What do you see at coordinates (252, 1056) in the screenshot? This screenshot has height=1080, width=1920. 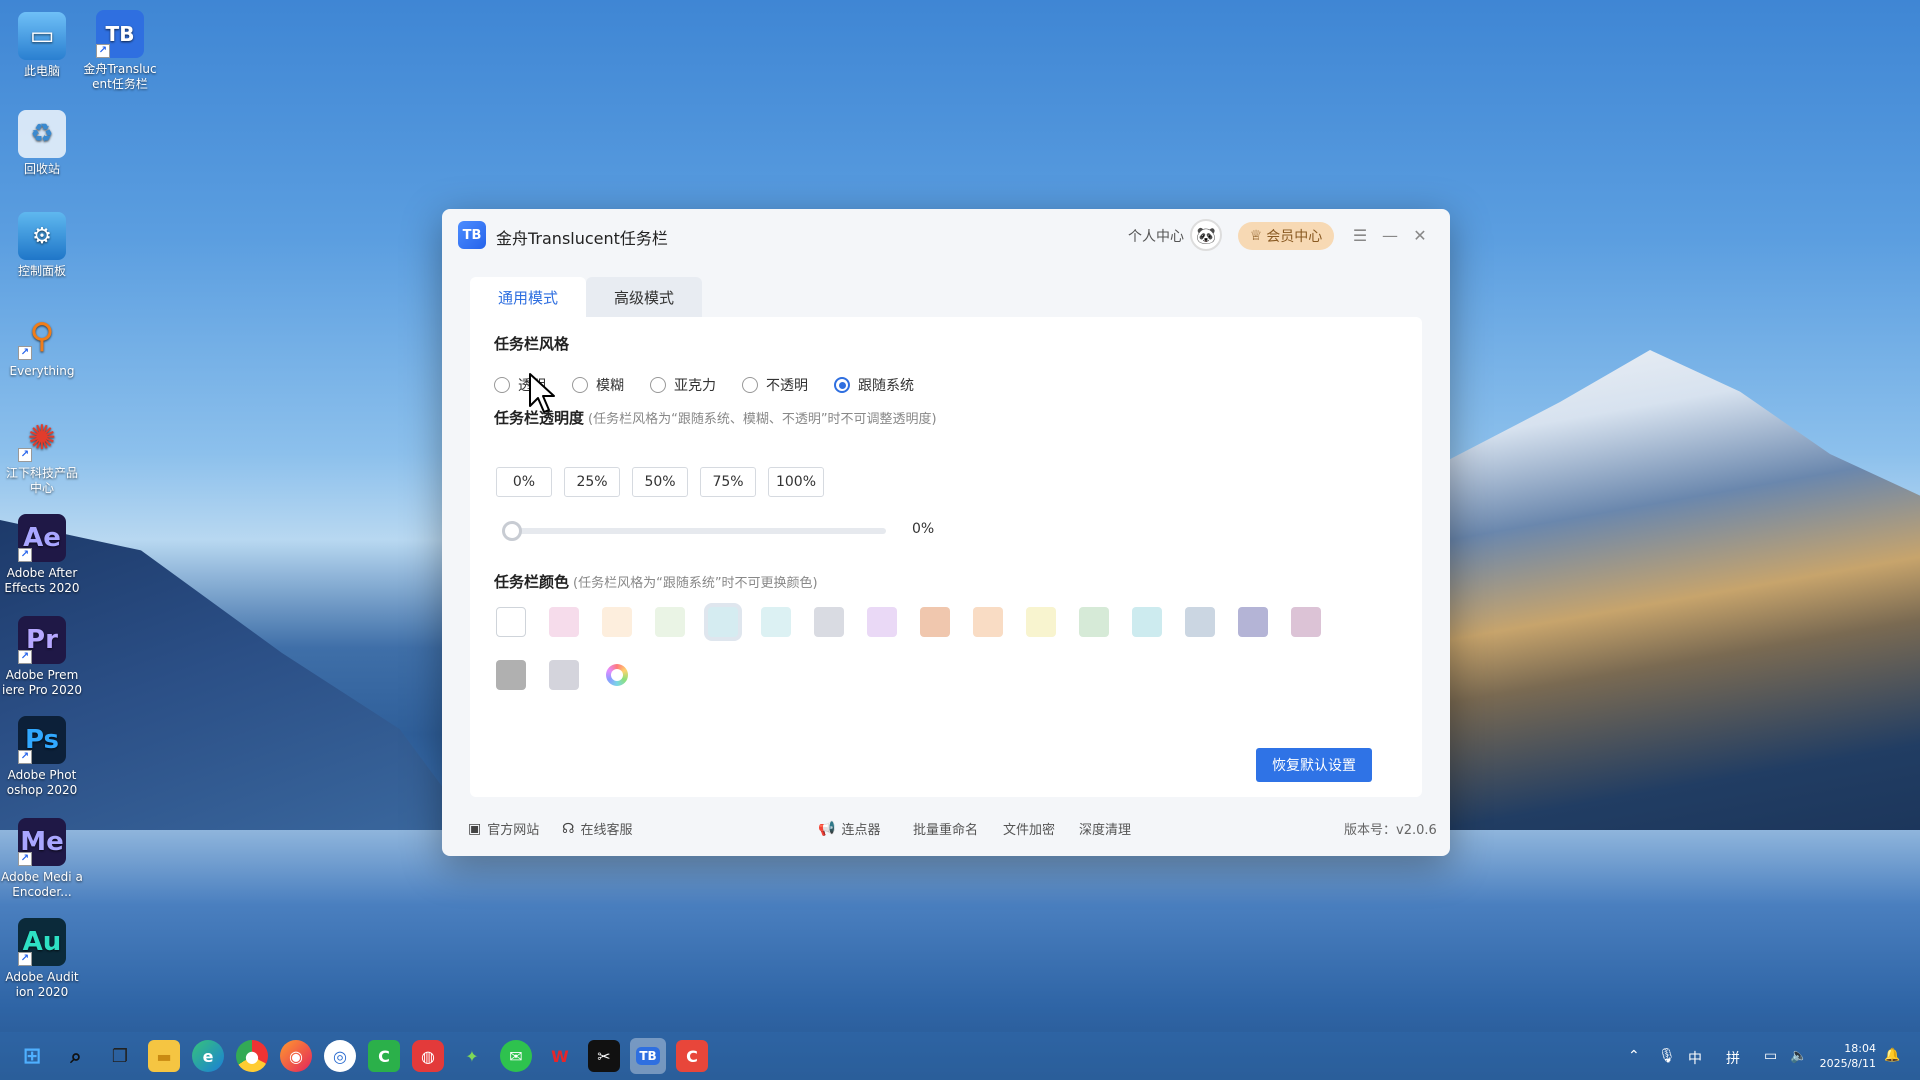 I see `chrome-icon: ●` at bounding box center [252, 1056].